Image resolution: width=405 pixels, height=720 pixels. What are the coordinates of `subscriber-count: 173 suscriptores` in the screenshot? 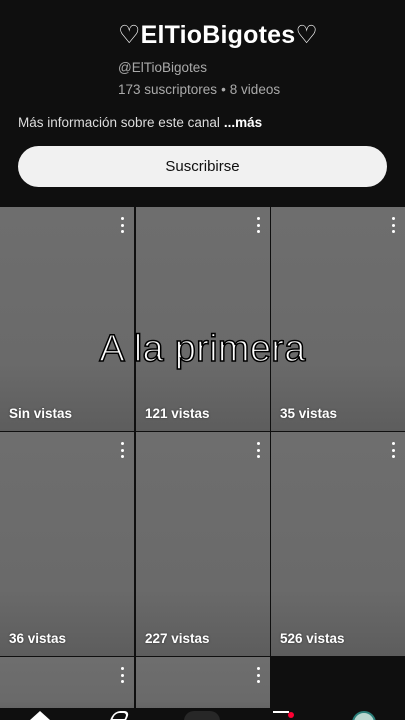 It's located at (168, 89).